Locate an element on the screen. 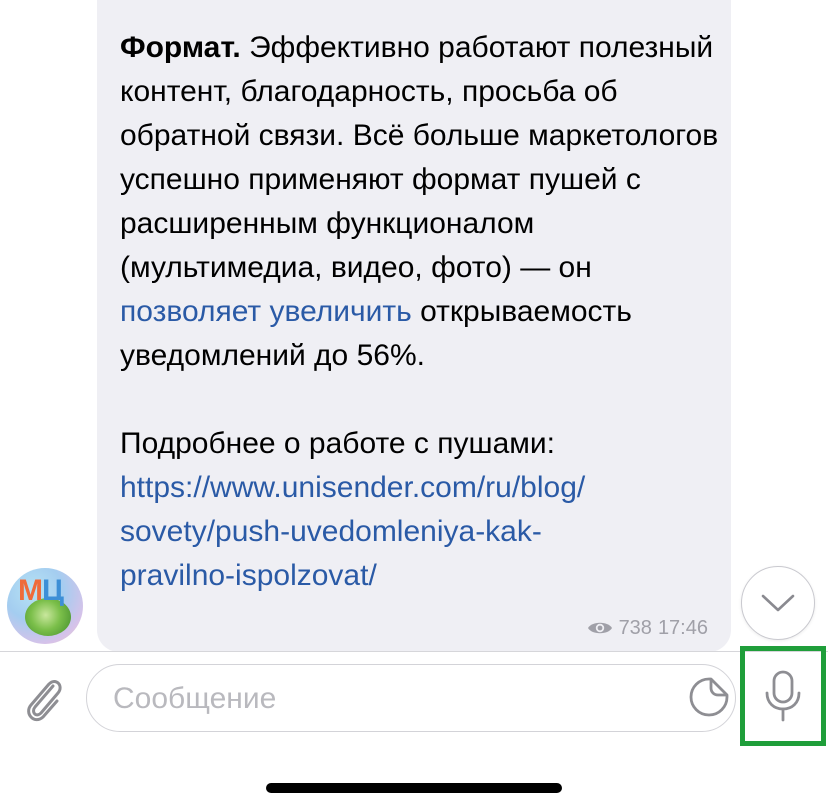 This screenshot has width=828, height=811. chevron-down-icon is located at coordinates (778, 603).